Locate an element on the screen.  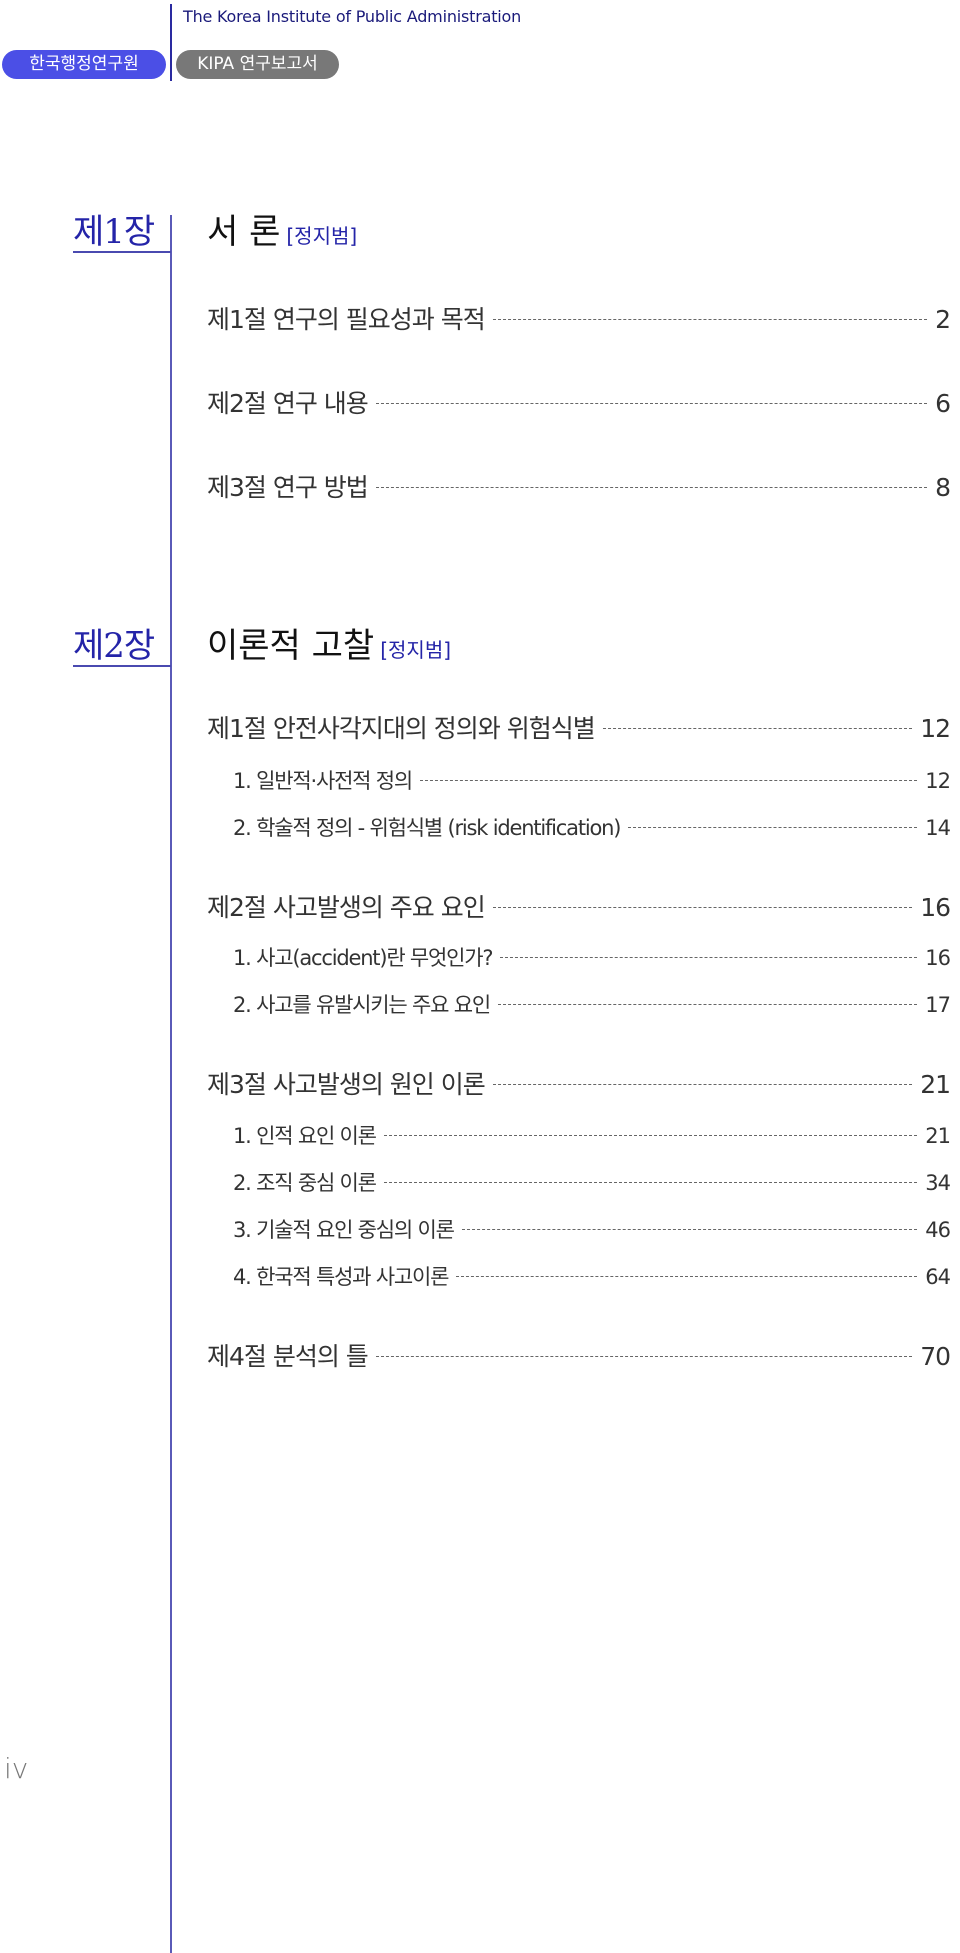
toc-section-title: 제3절 사고발생의 원인 이론 is located at coordinates (346, 1084).